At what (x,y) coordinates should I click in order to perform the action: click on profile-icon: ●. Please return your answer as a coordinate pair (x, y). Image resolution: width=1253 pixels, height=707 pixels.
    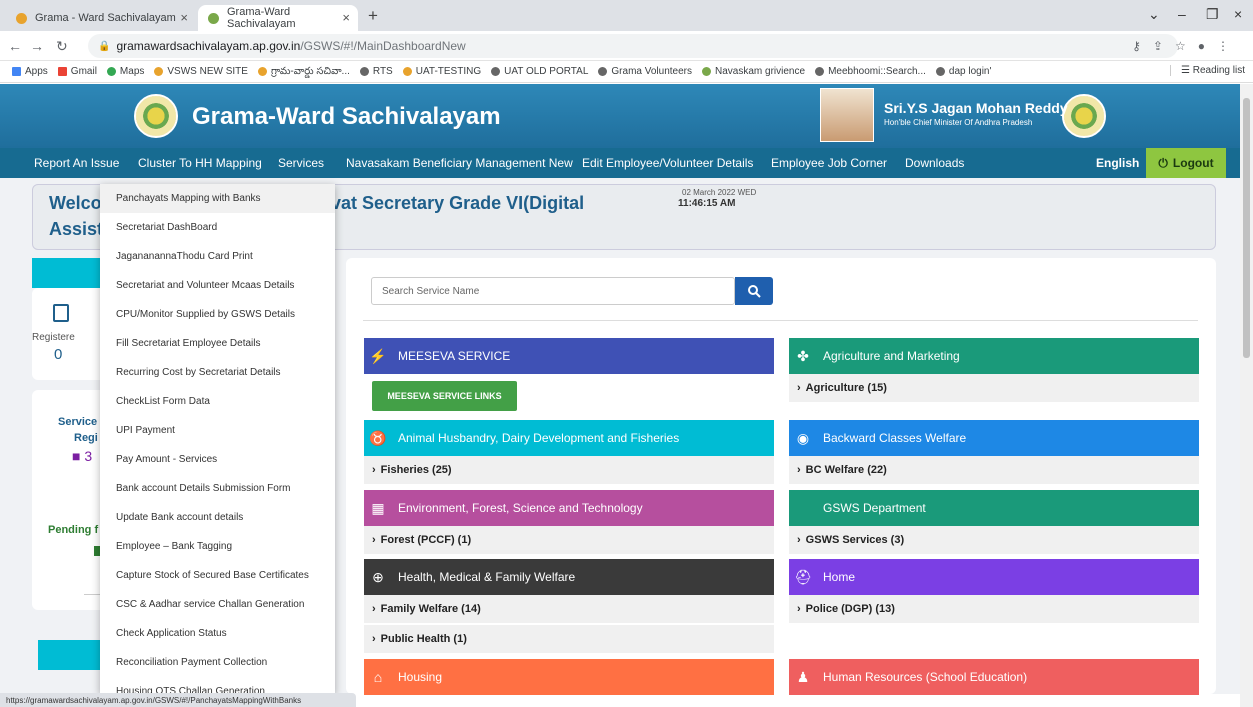
    Looking at the image, I should click on (1207, 46).